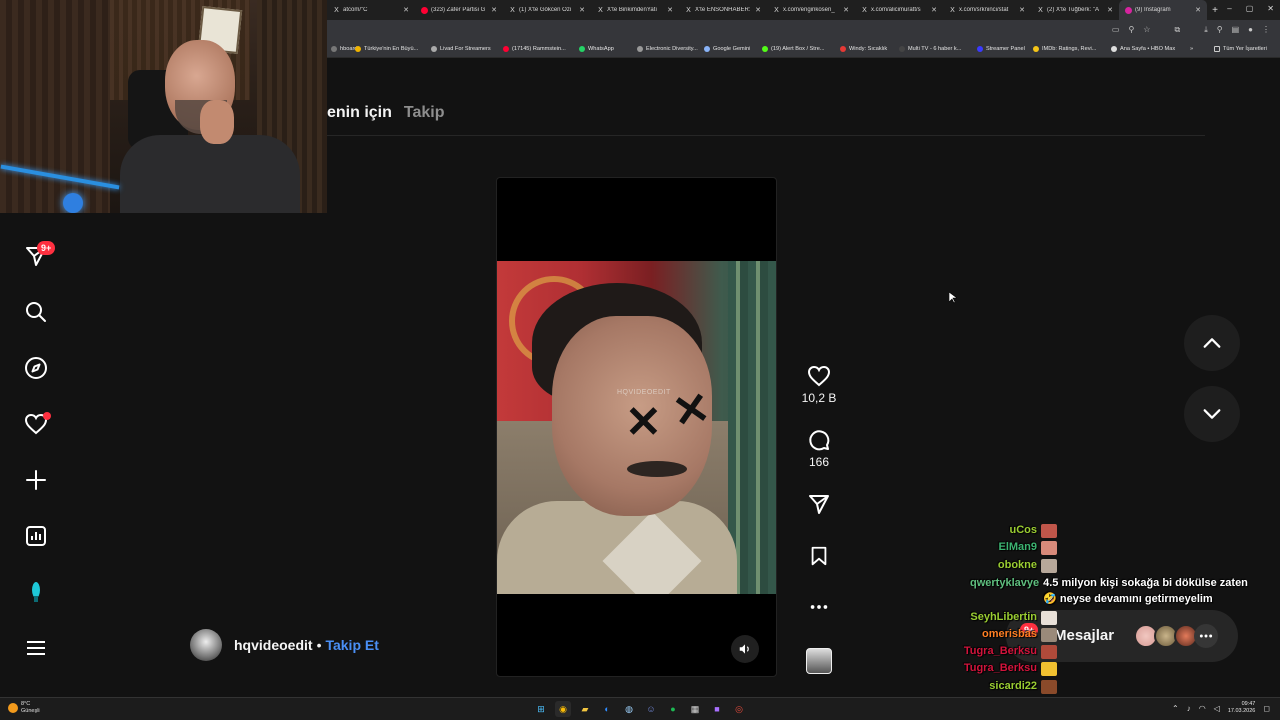 Image resolution: width=1280 pixels, height=720 pixels. I want to click on bookmark-item: Windy: Sıcaklık, so click(863, 49).